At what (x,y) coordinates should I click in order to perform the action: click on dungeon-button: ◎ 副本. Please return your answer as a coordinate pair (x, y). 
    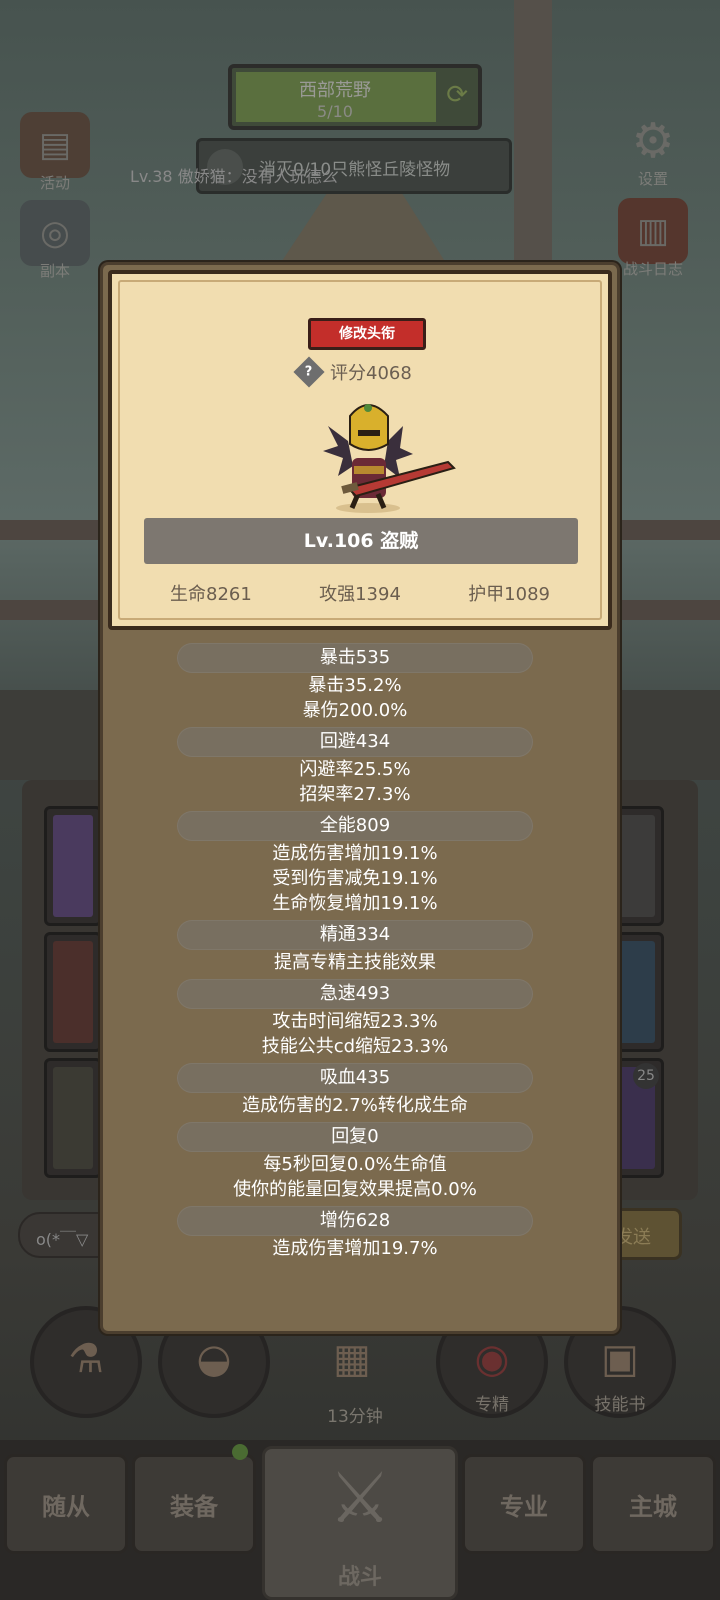
    Looking at the image, I should click on (55, 240).